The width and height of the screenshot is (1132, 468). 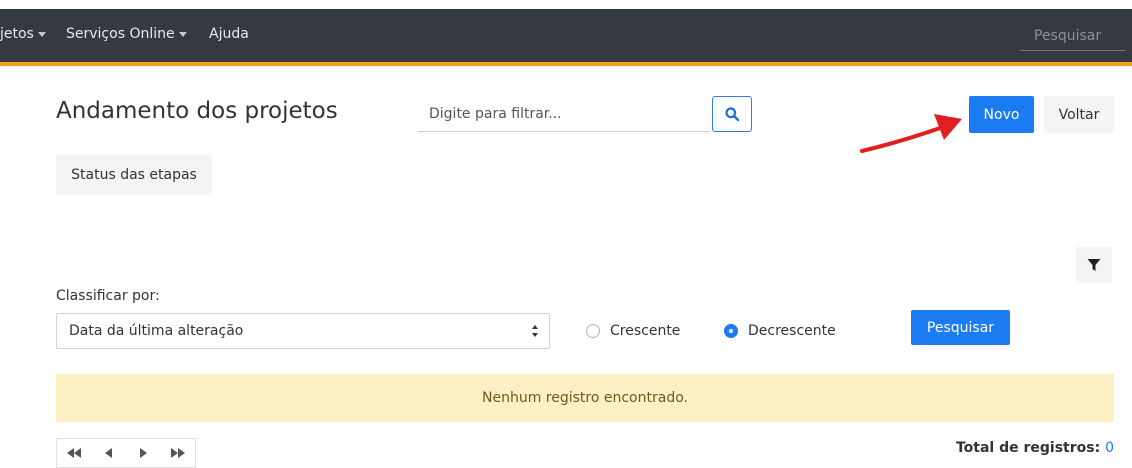 What do you see at coordinates (197, 111) in the screenshot?
I see `page-title: Andamento dos projetos` at bounding box center [197, 111].